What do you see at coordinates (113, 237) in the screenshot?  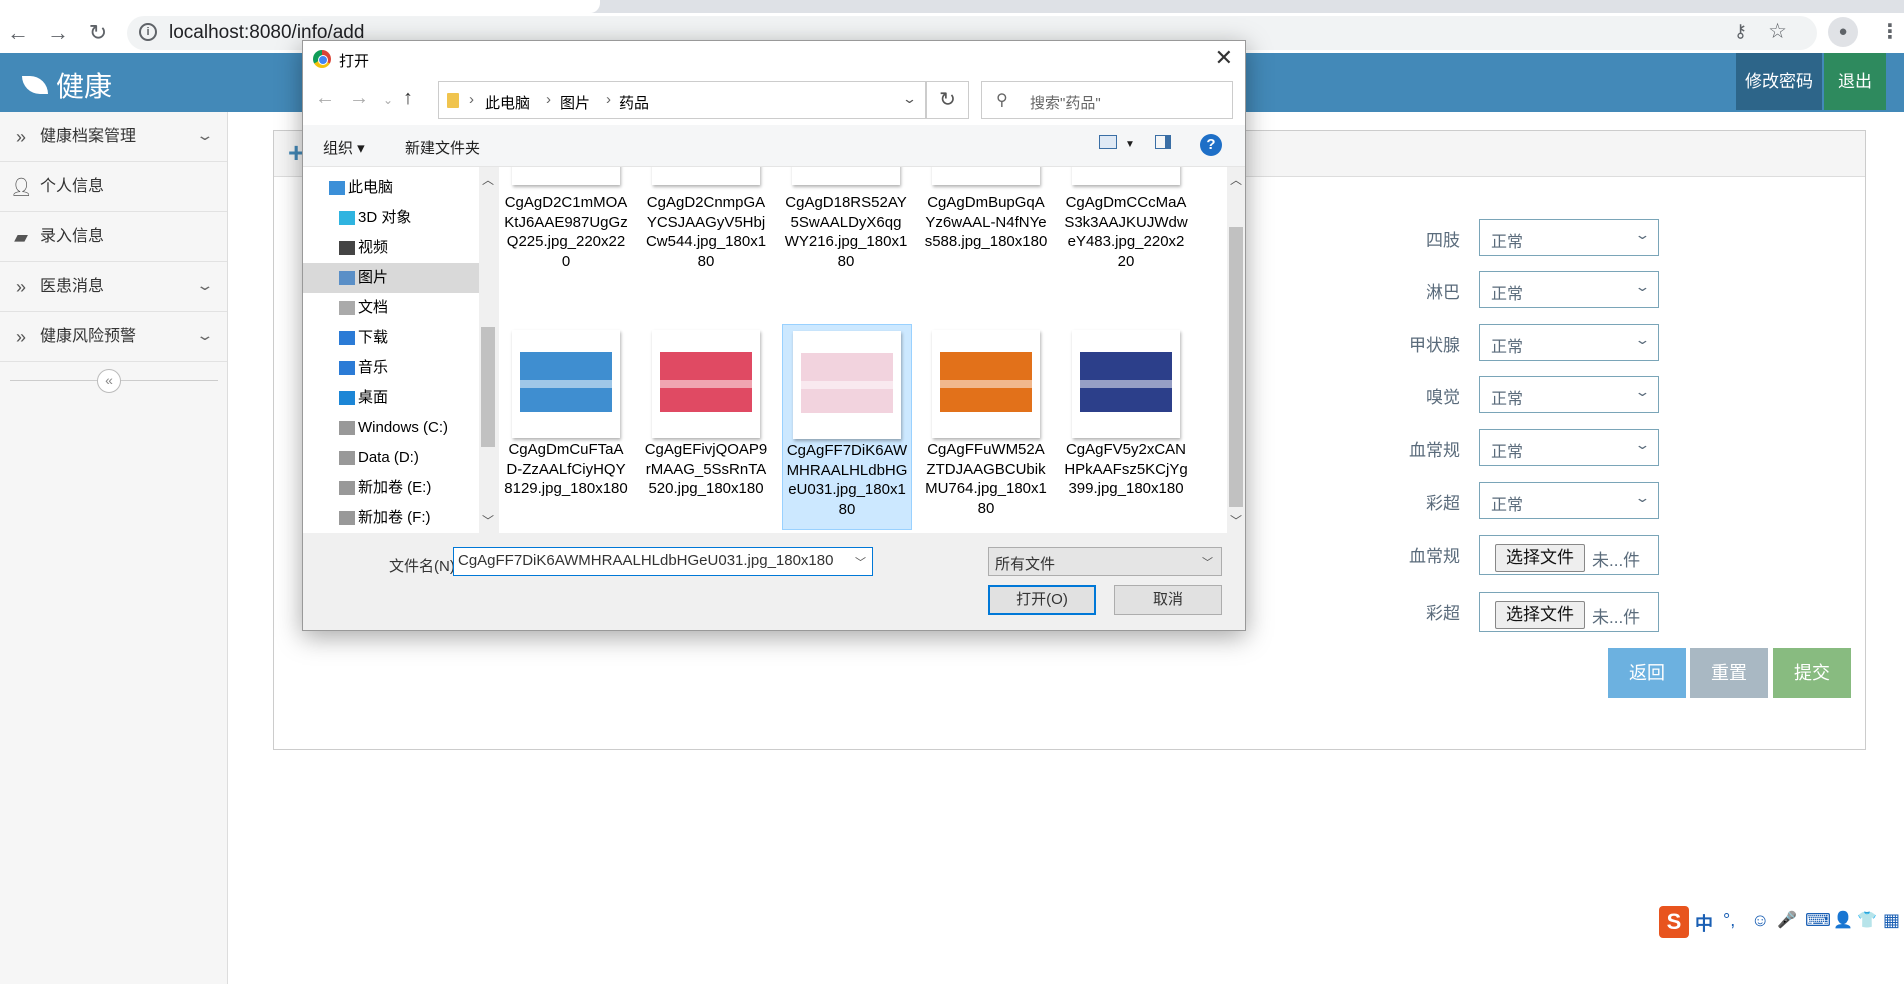 I see `sidebar-item-enter-info: ▰ 录入信息` at bounding box center [113, 237].